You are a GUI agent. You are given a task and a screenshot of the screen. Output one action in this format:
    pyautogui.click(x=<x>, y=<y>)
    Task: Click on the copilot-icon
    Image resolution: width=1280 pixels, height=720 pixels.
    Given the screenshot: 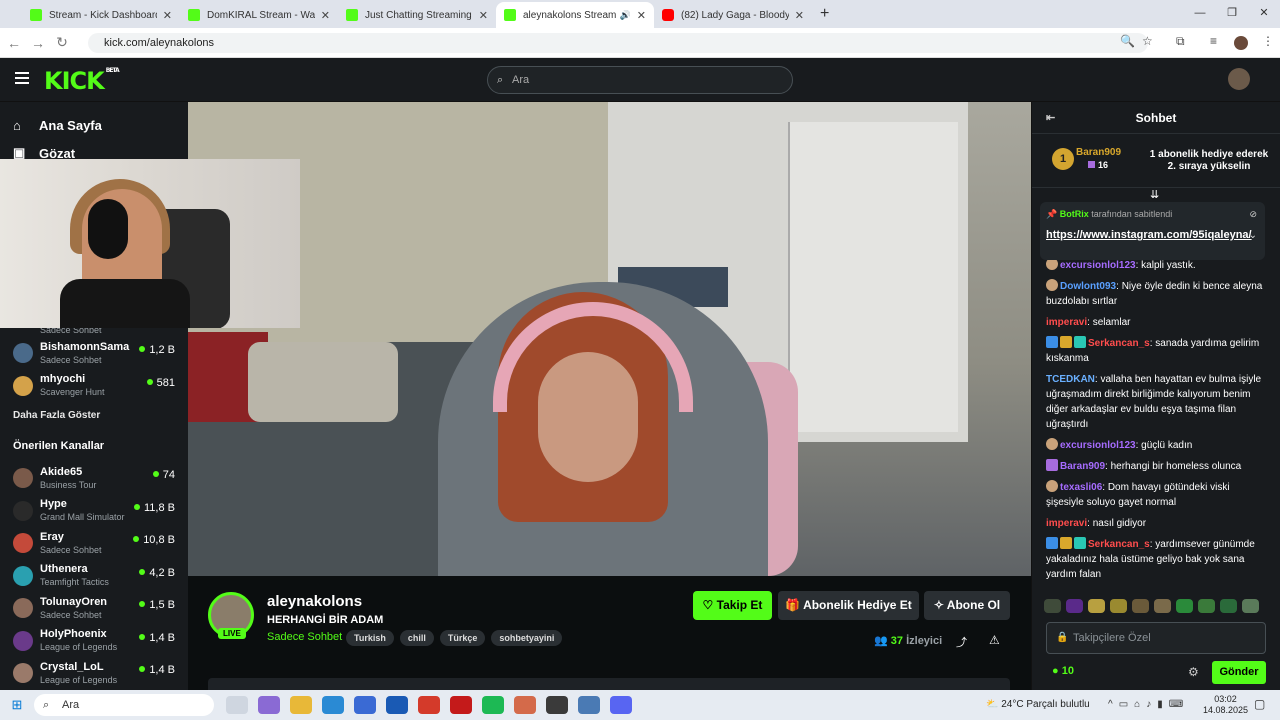 What is the action you would take?
    pyautogui.click(x=269, y=705)
    